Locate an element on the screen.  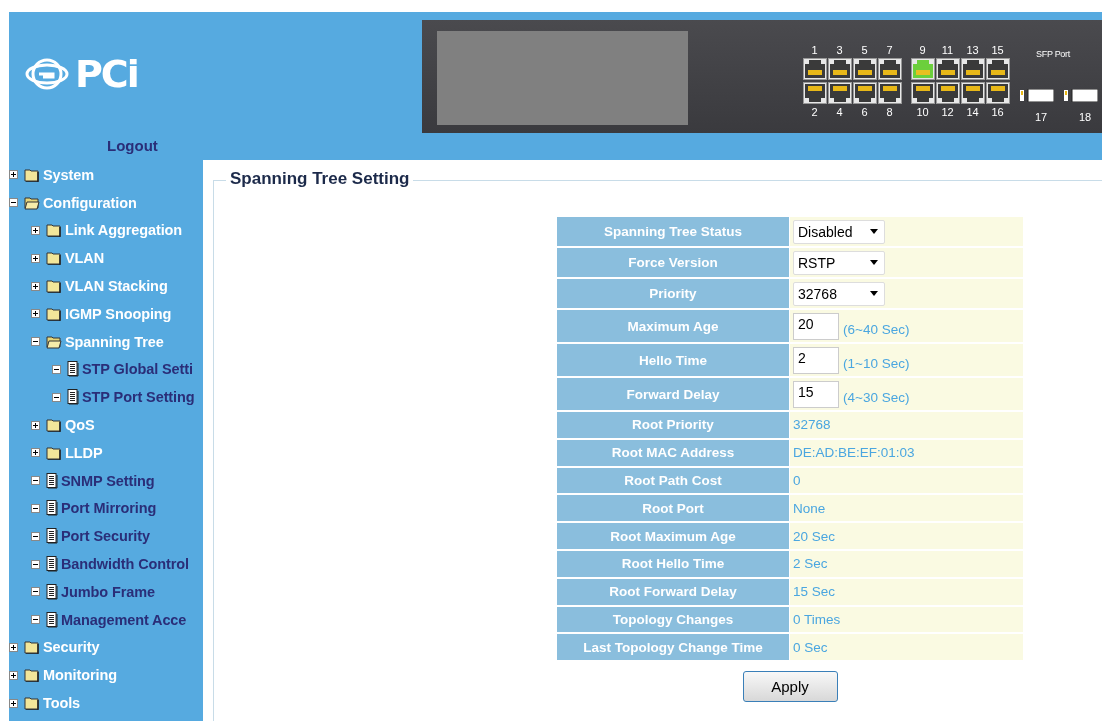
apply-button: Apply is located at coordinates (790, 687).